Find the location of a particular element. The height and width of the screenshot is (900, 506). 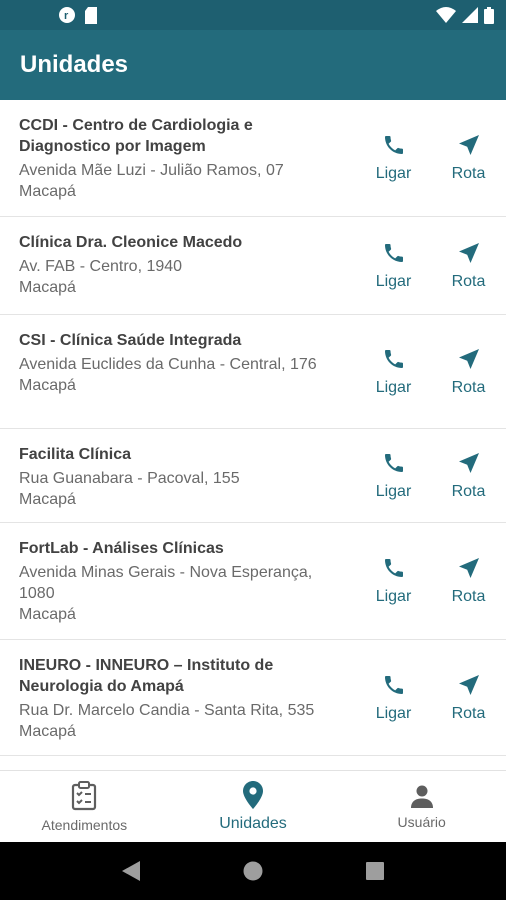

bottom-navigation: Atendimentos Unidades Usuário is located at coordinates (253, 806).